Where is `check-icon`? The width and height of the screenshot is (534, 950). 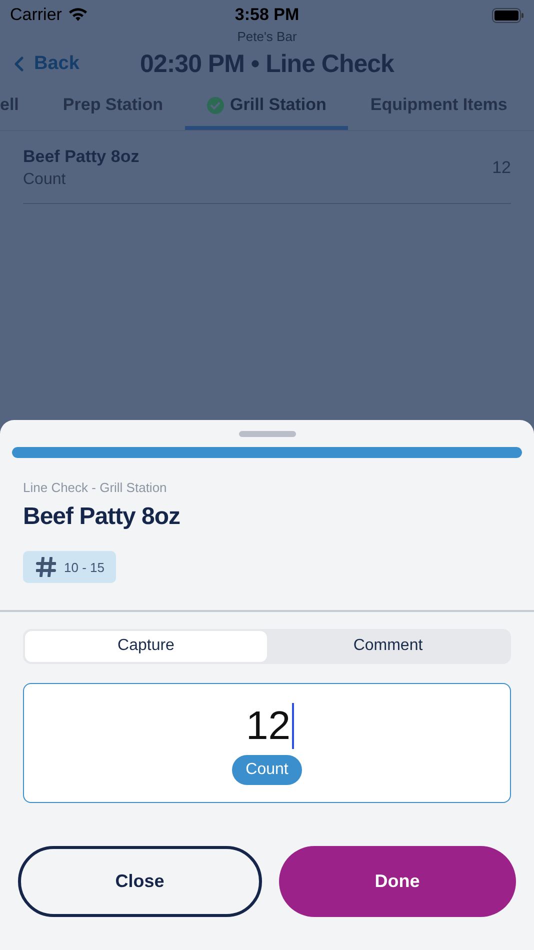 check-icon is located at coordinates (215, 105).